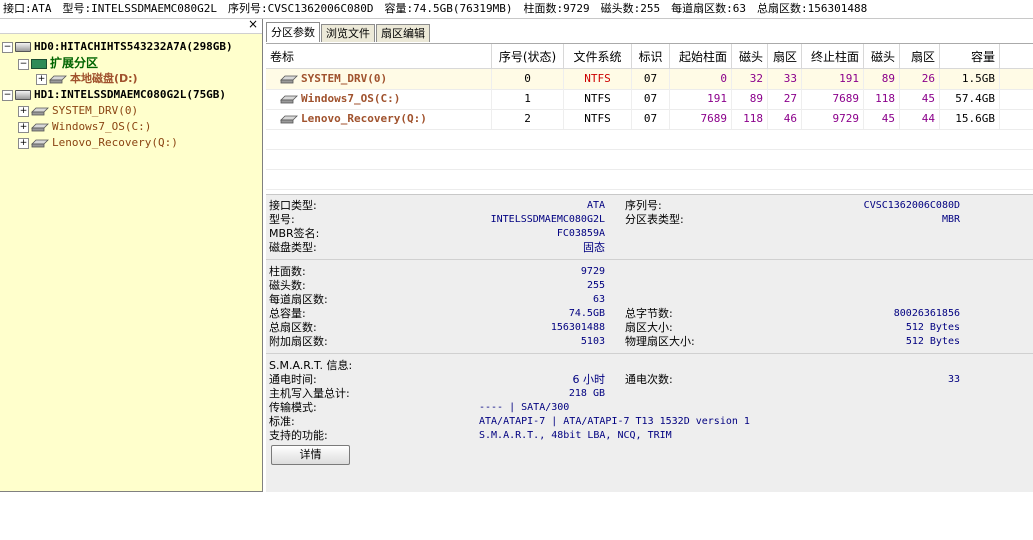 The image size is (1033, 540). I want to click on tab-sector-edit: 扇区编辑, so click(403, 33).